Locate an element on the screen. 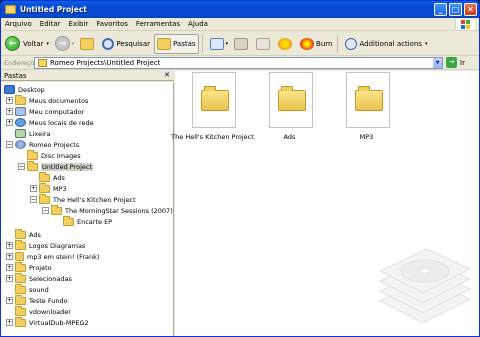  tree-item-romeo-projects: Romeo Projects is located at coordinates (47, 144).